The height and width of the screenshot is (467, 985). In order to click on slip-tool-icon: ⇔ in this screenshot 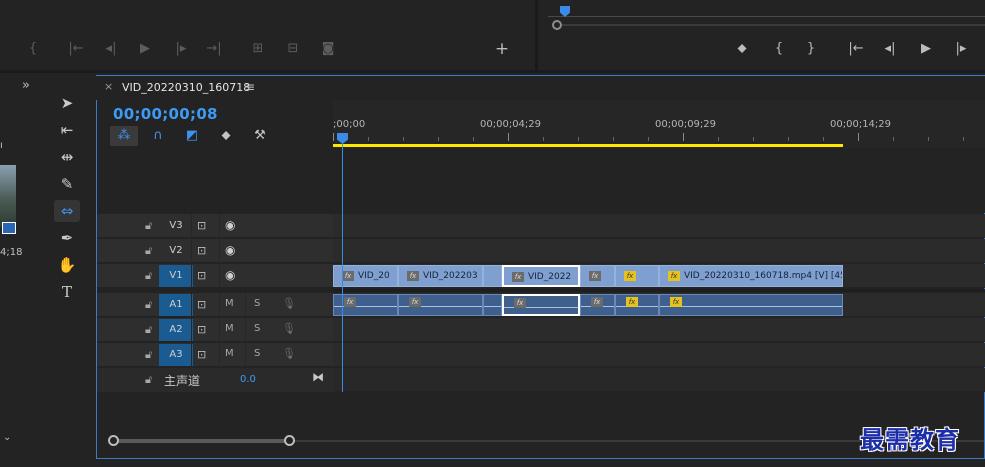, I will do `click(67, 211)`.